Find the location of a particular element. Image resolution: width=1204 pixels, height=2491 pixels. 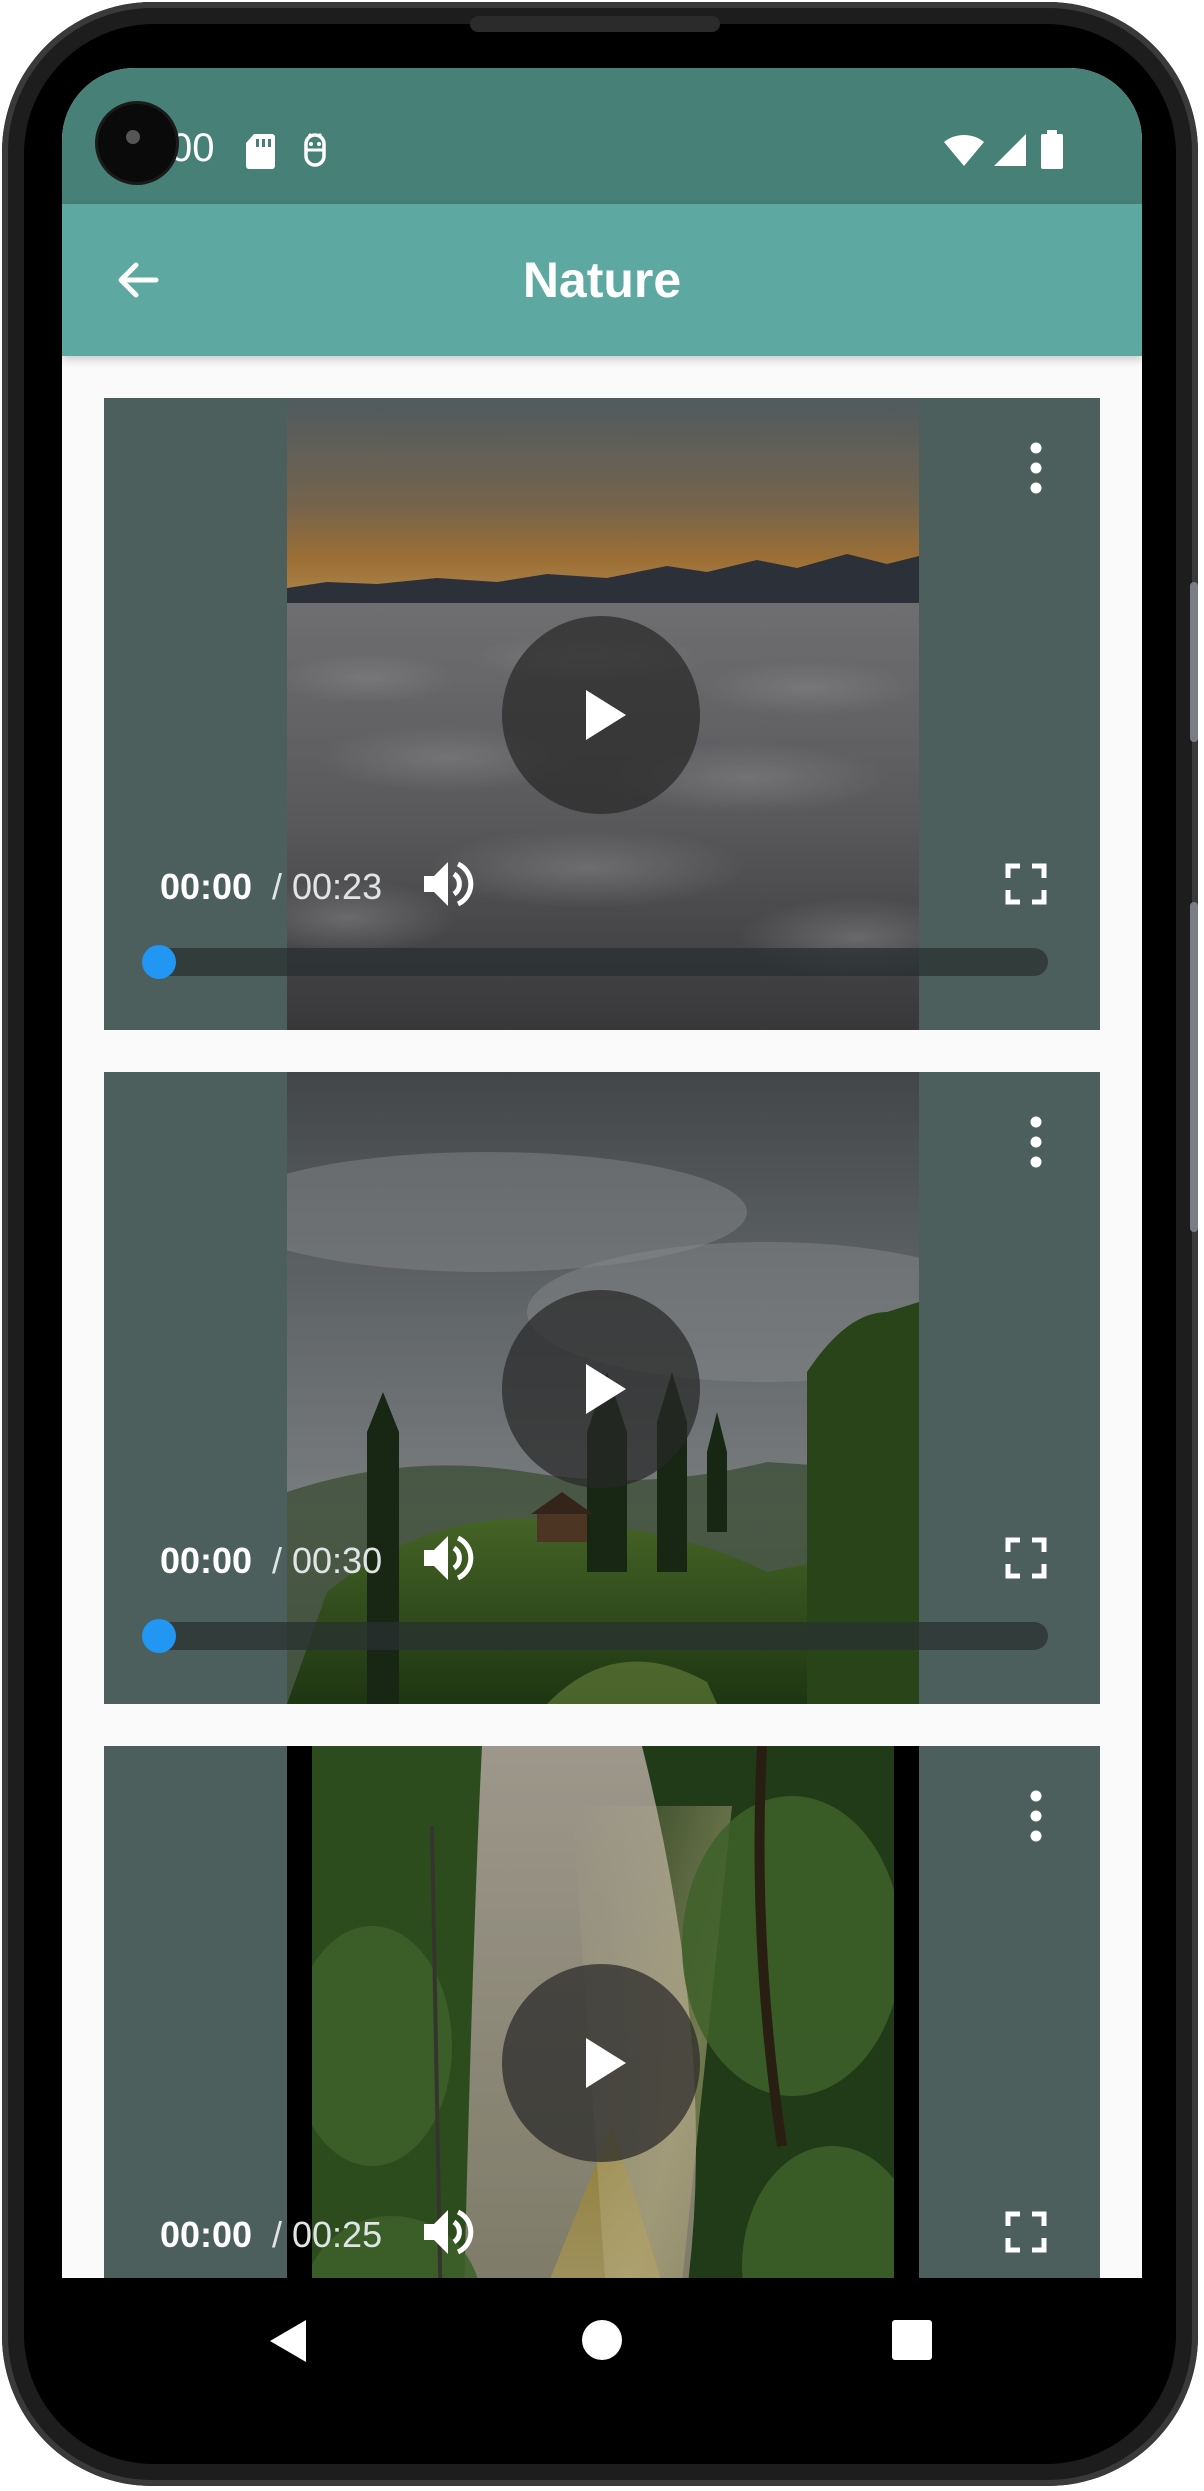

total-duration: / 00:30 is located at coordinates (327, 1560).